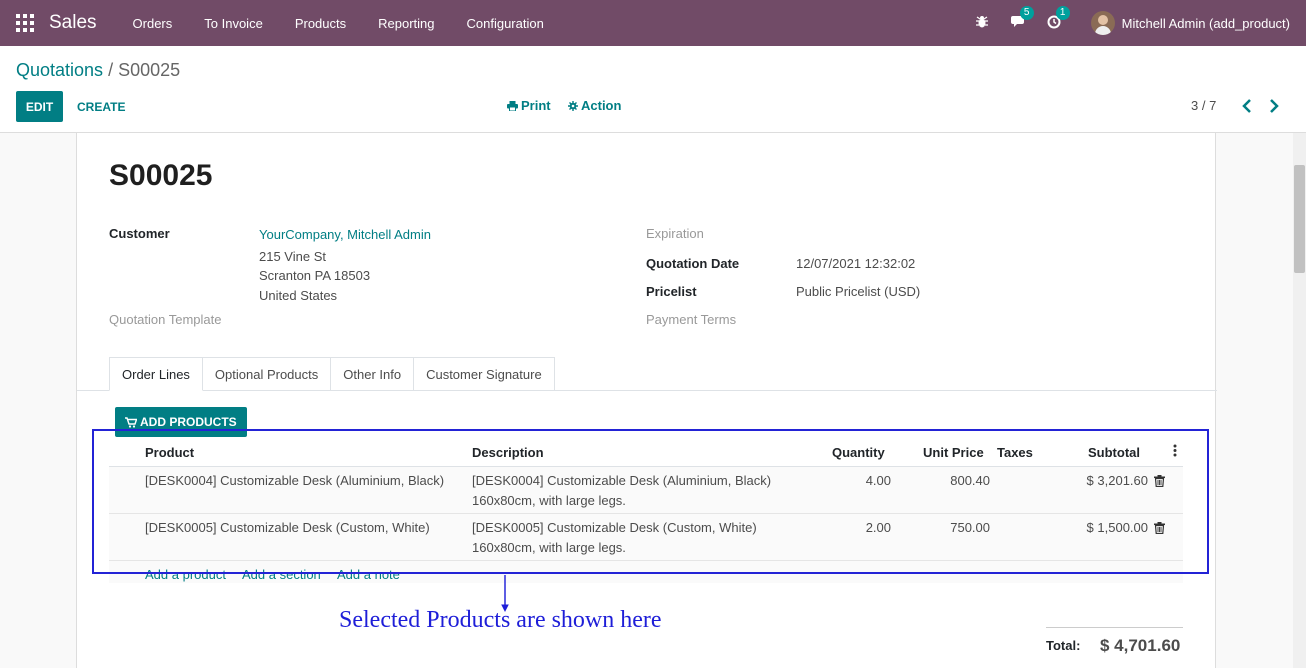  Describe the element at coordinates (165, 319) in the screenshot. I see `quotation-template-label: Quotation Template` at that location.